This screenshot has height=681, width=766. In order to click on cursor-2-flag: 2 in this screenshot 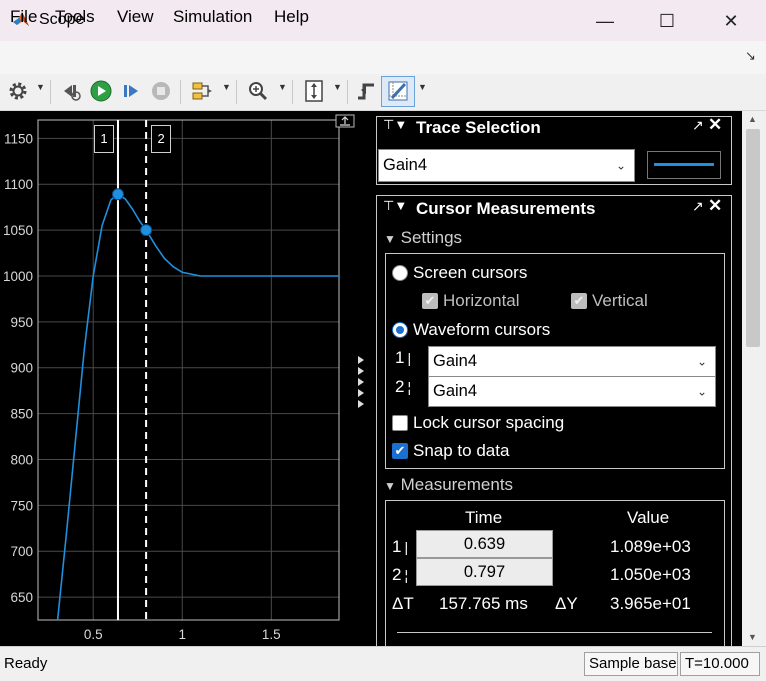, I will do `click(161, 139)`.